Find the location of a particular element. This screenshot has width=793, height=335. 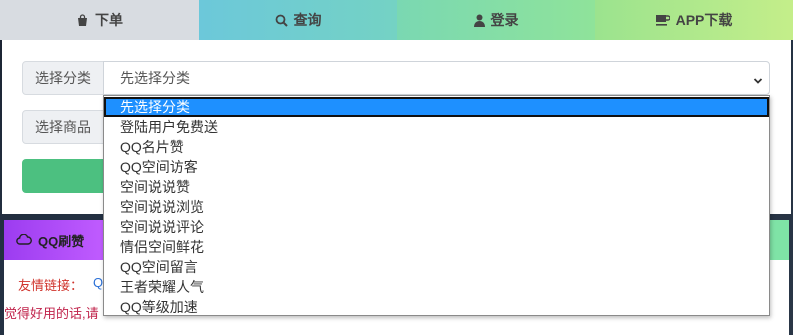

category-field-label: 选择分类 is located at coordinates (63, 78).